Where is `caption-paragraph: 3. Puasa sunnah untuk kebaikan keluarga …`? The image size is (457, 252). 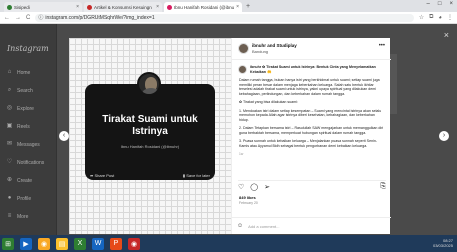 caption-paragraph: 3. Puasa sunnah untuk kebaikan keluarga … is located at coordinates (308, 143).